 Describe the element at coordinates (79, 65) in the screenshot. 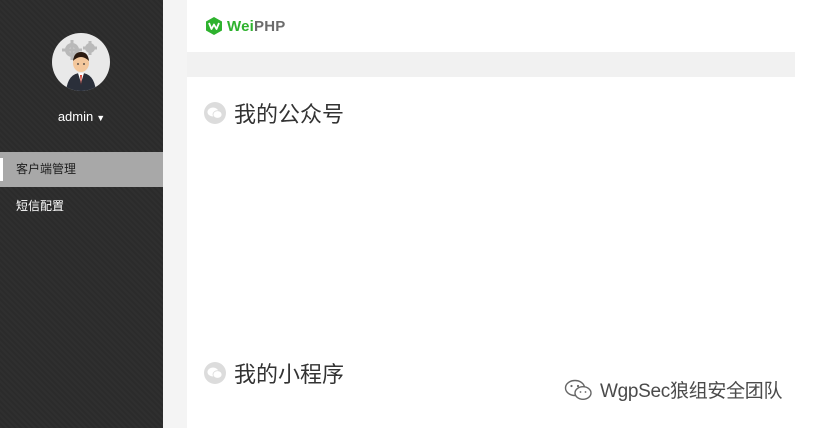

I see `user-avatar-icon` at that location.